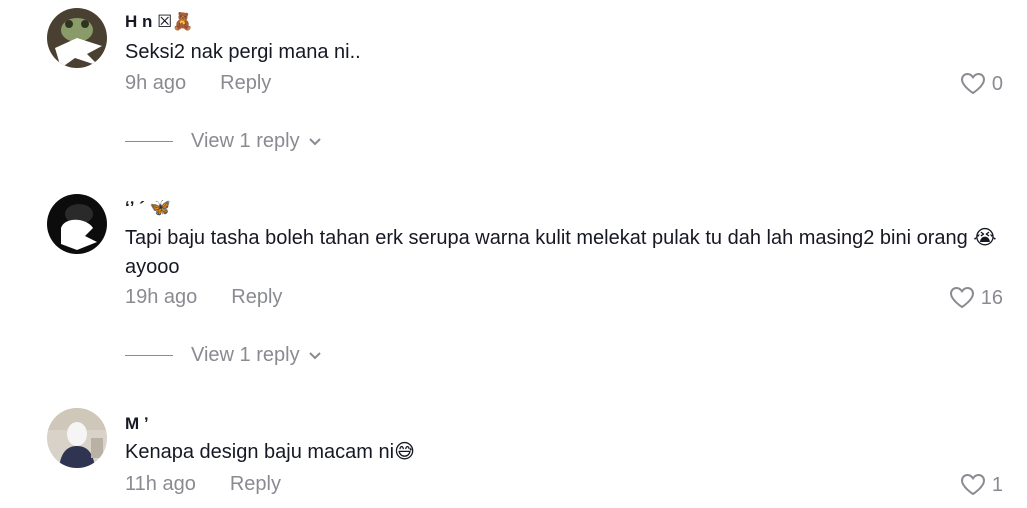 Image resolution: width=1027 pixels, height=508 pixels. What do you see at coordinates (160, 484) in the screenshot?
I see `comment-time: 11h ago` at bounding box center [160, 484].